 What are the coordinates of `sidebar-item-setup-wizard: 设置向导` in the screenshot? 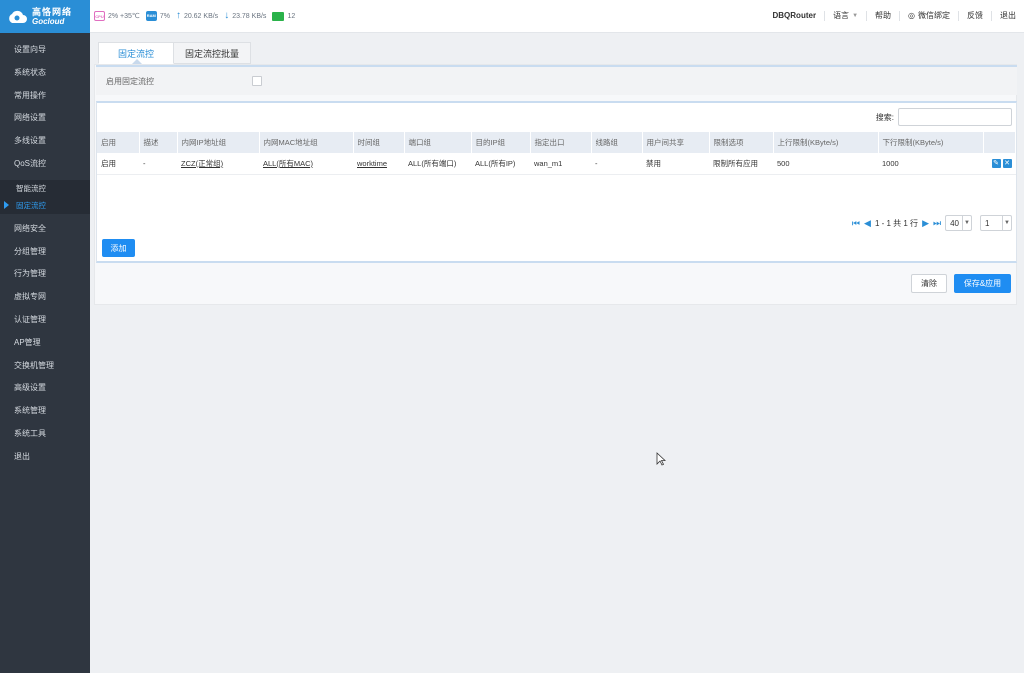 It's located at (45, 50).